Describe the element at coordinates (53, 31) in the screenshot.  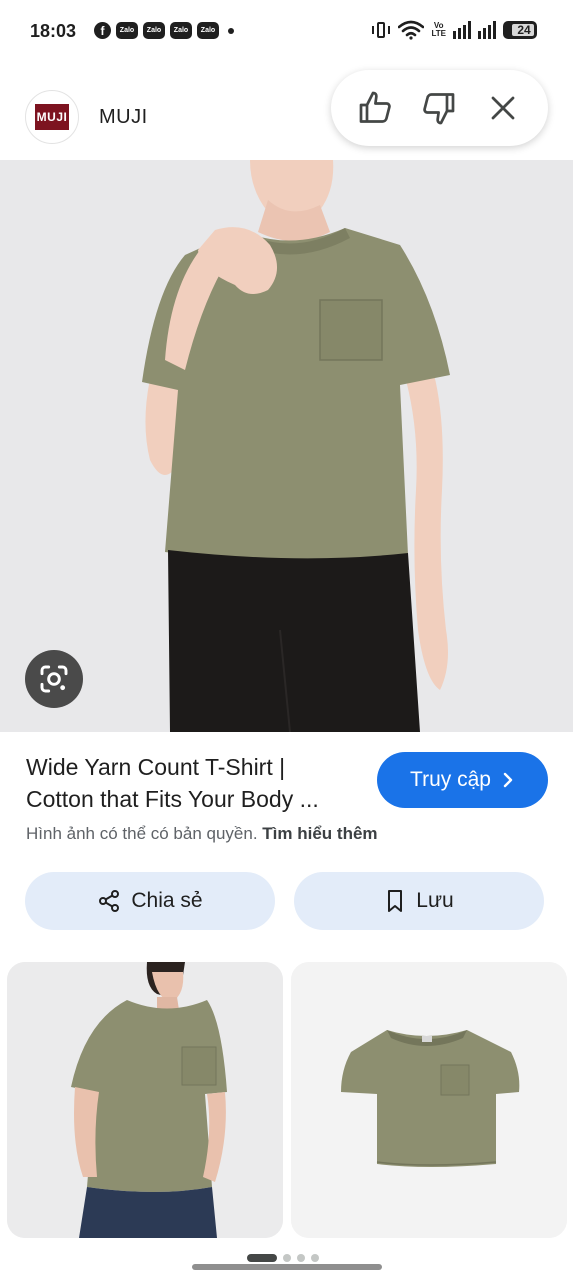
I see `status-time: 18:03` at that location.